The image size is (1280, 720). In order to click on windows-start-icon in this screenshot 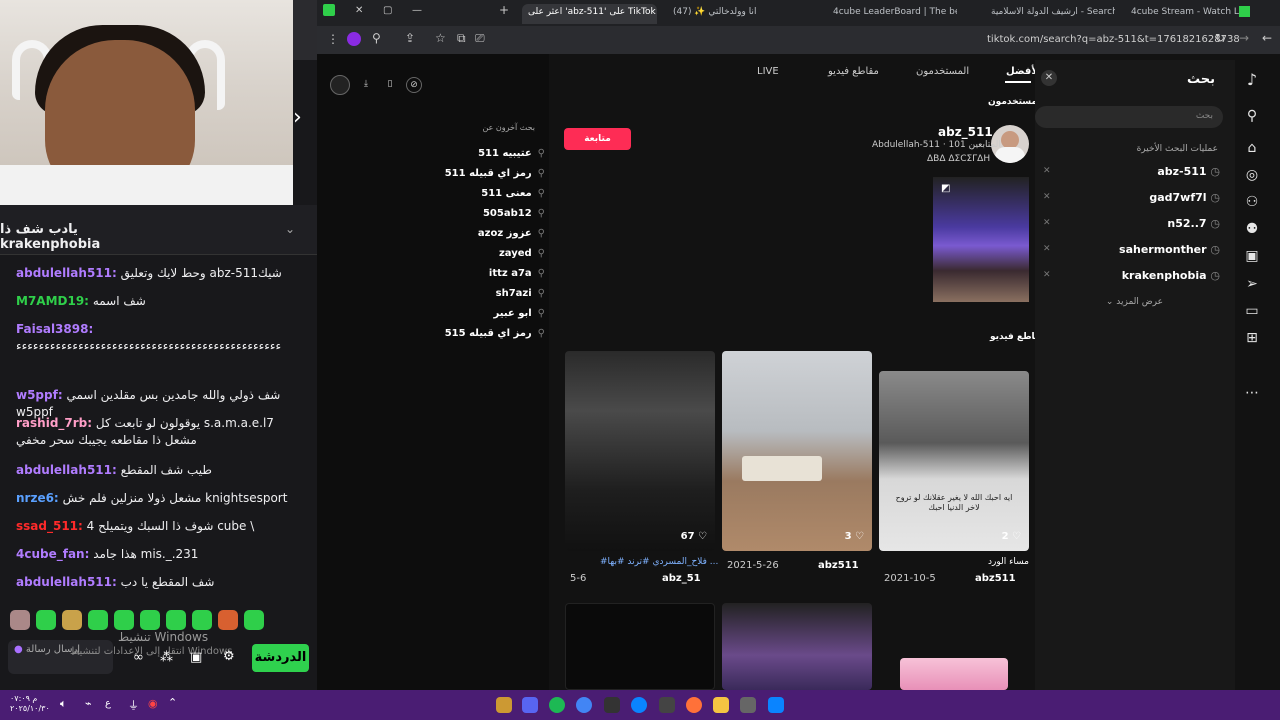, I will do `click(776, 705)`.